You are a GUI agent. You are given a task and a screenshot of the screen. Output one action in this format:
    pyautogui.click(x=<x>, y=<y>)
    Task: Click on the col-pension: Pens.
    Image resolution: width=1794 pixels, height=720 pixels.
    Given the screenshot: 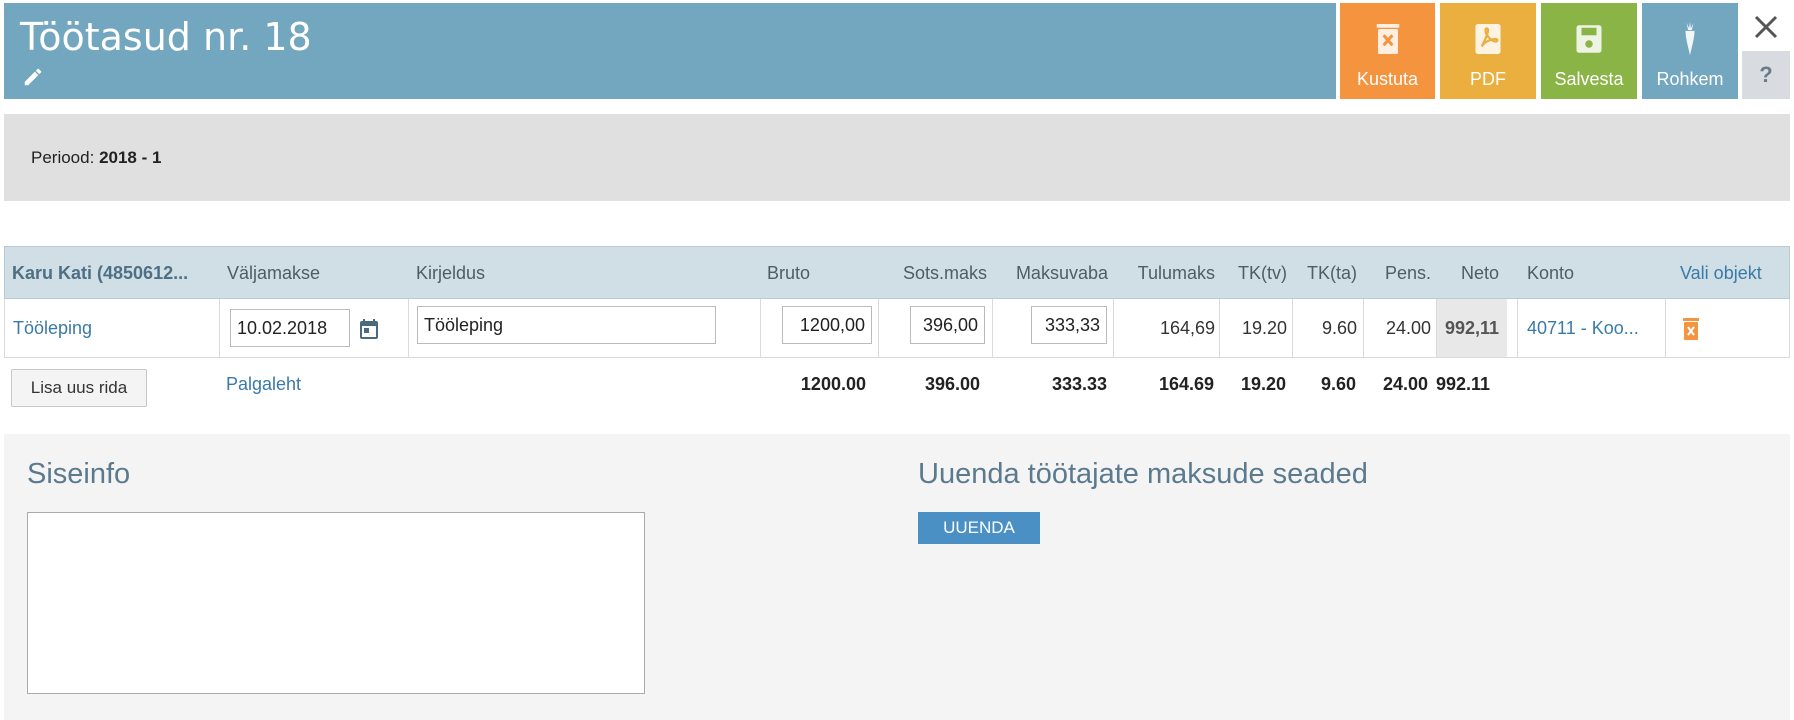 What is the action you would take?
    pyautogui.click(x=1407, y=273)
    